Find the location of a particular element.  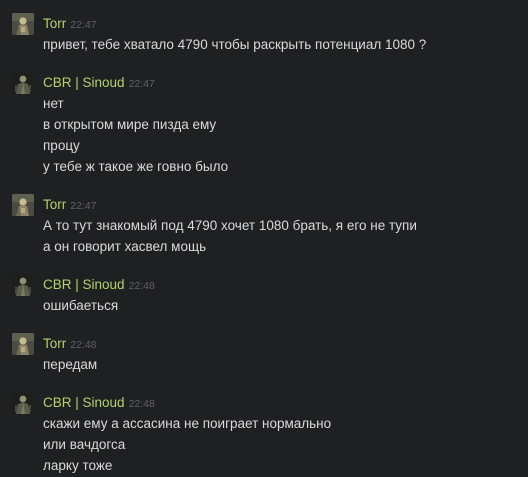

message-line: процу is located at coordinates (61, 145).